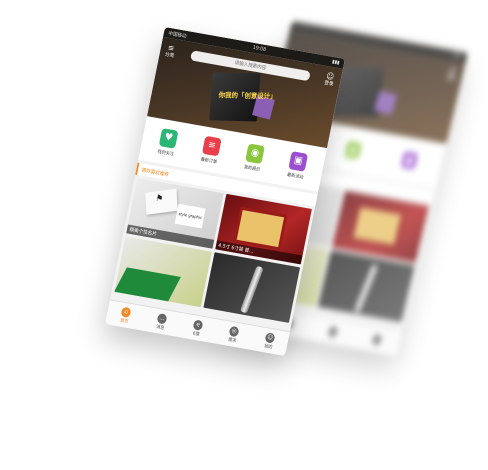 The width and height of the screenshot is (488, 470). I want to click on tab-6du: e 6度, so click(197, 328).